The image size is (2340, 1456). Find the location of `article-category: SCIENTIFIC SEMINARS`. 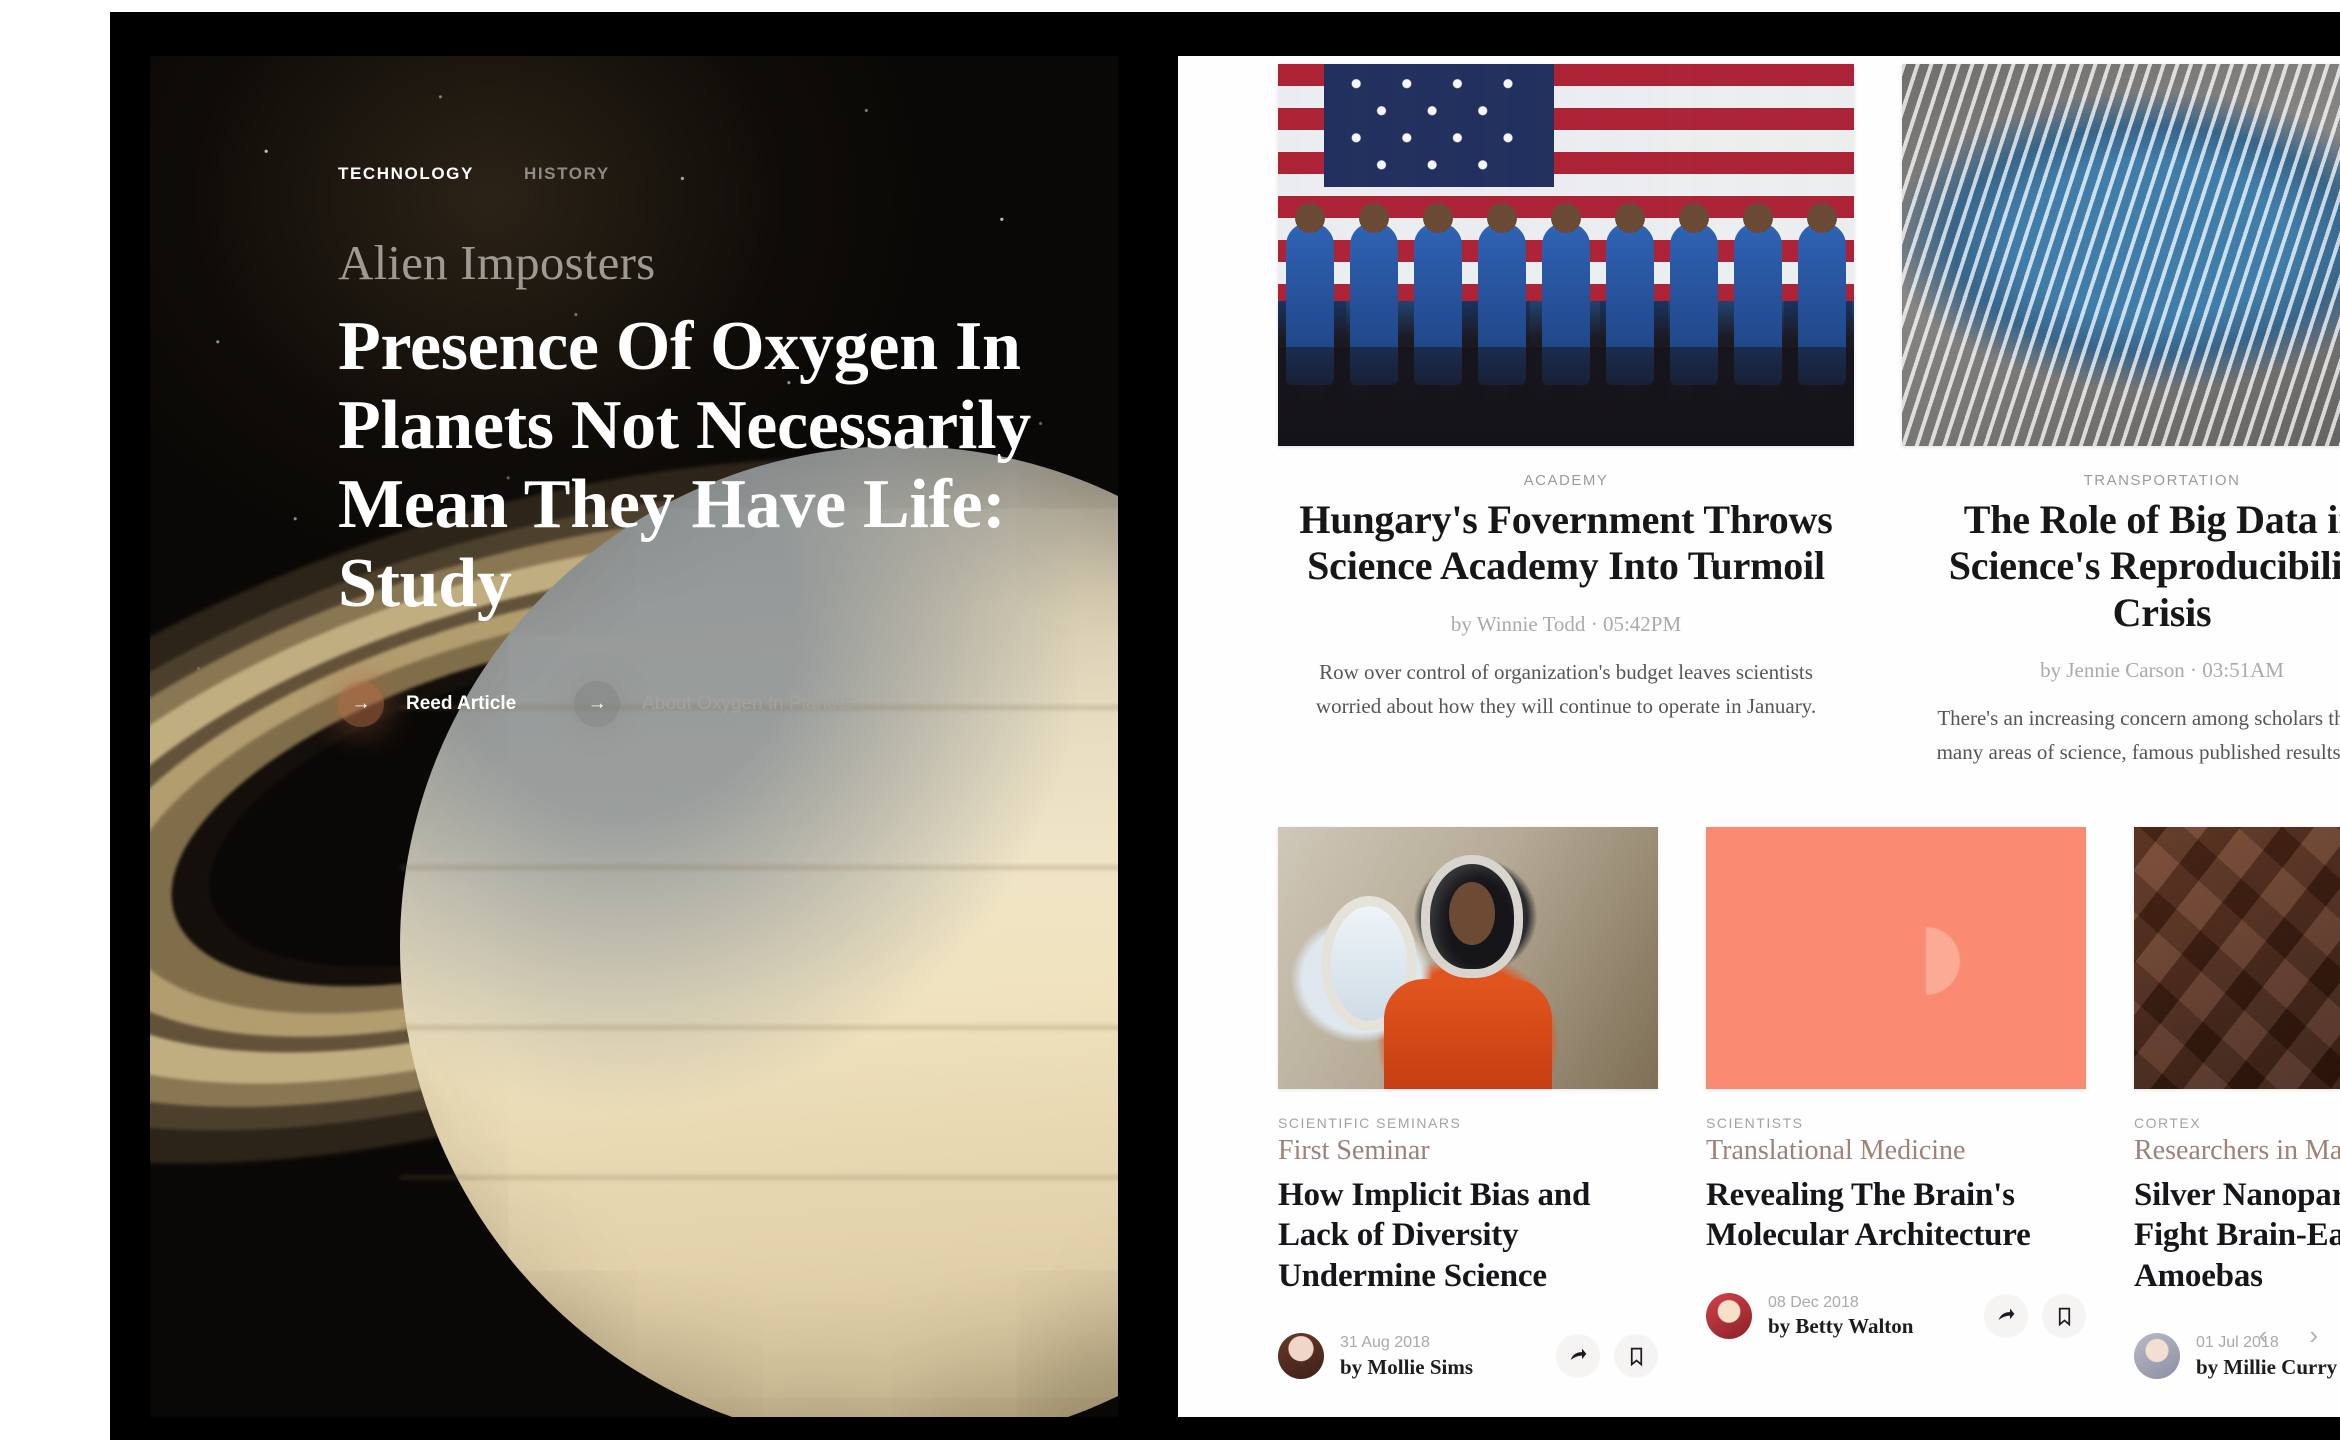

article-category: SCIENTIFIC SEMINARS is located at coordinates (1370, 1123).